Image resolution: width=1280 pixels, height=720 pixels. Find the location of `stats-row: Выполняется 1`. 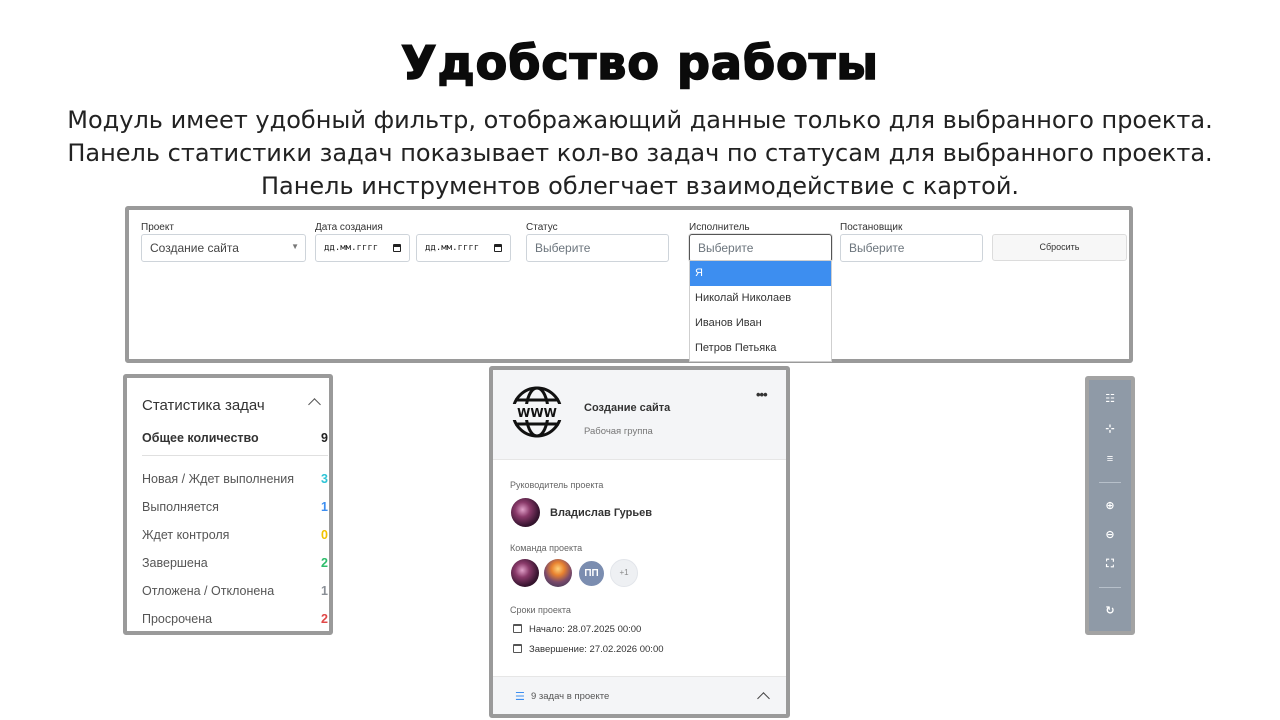

stats-row: Выполняется 1 is located at coordinates (235, 507).